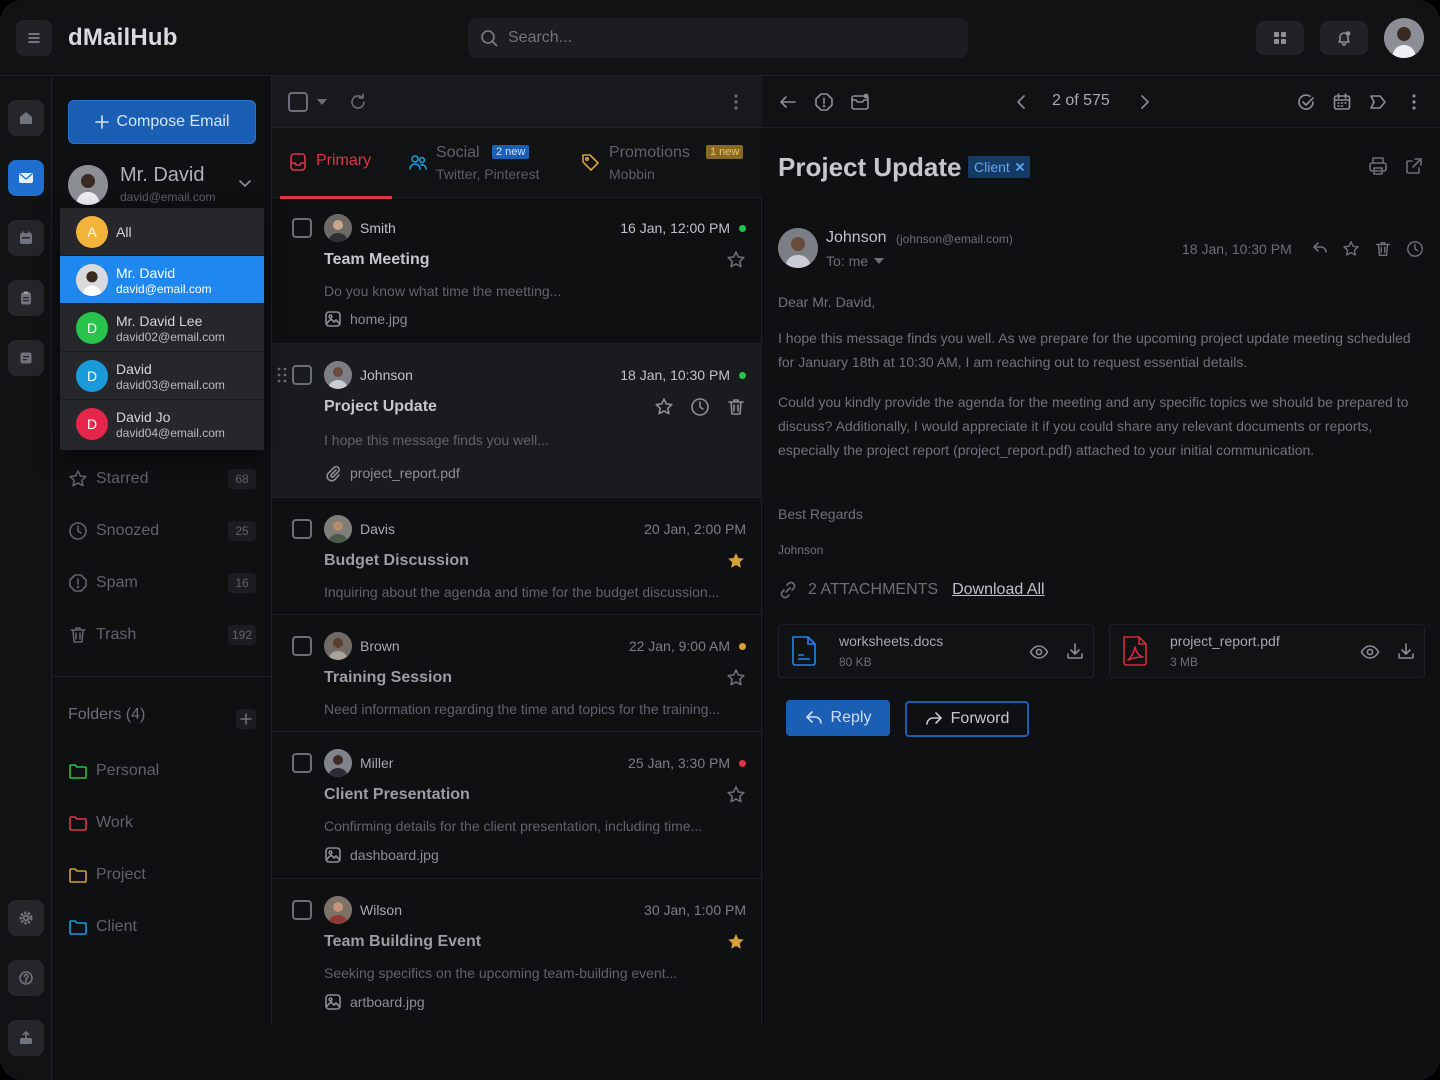 This screenshot has height=1080, width=1440. I want to click on plus-icon, so click(246, 719).